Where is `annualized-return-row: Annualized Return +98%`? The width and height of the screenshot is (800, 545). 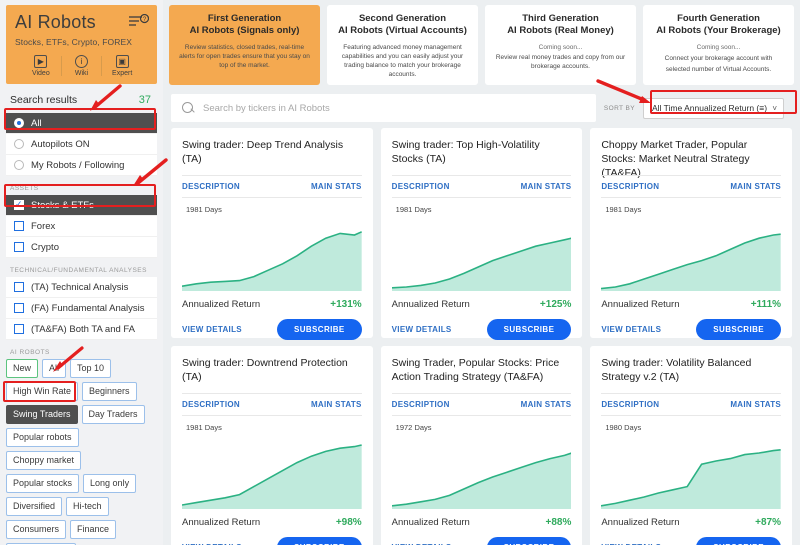
annualized-return-row: Annualized Return +98% is located at coordinates (272, 522).